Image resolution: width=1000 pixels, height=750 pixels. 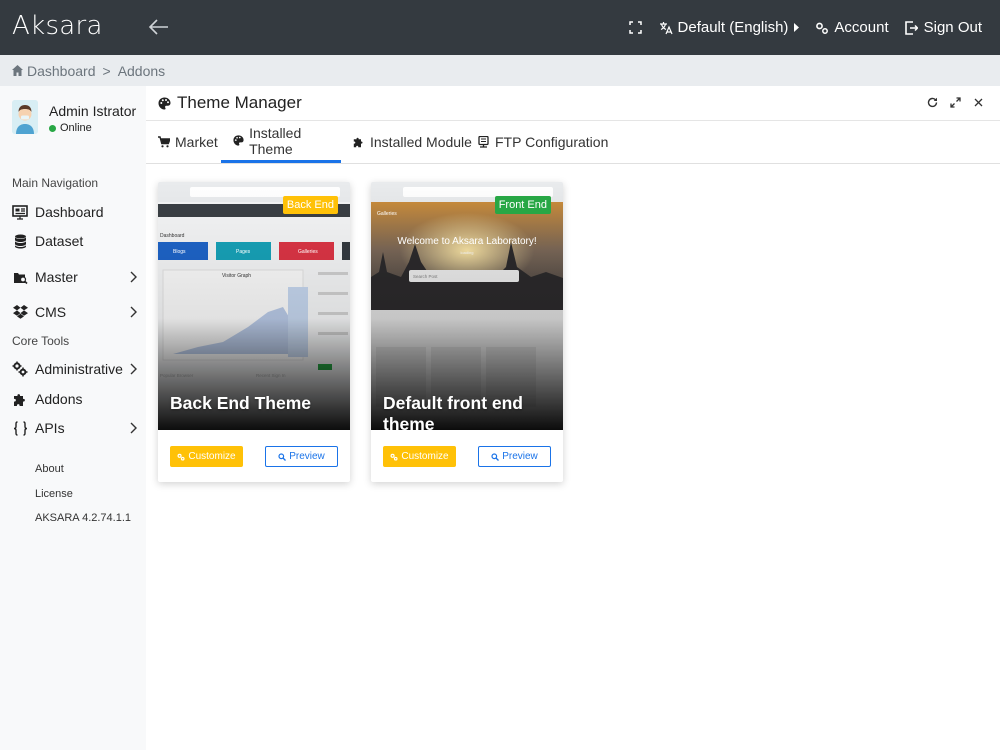 What do you see at coordinates (59, 241) in the screenshot?
I see `sidebar-item-dataset-label: Dataset` at bounding box center [59, 241].